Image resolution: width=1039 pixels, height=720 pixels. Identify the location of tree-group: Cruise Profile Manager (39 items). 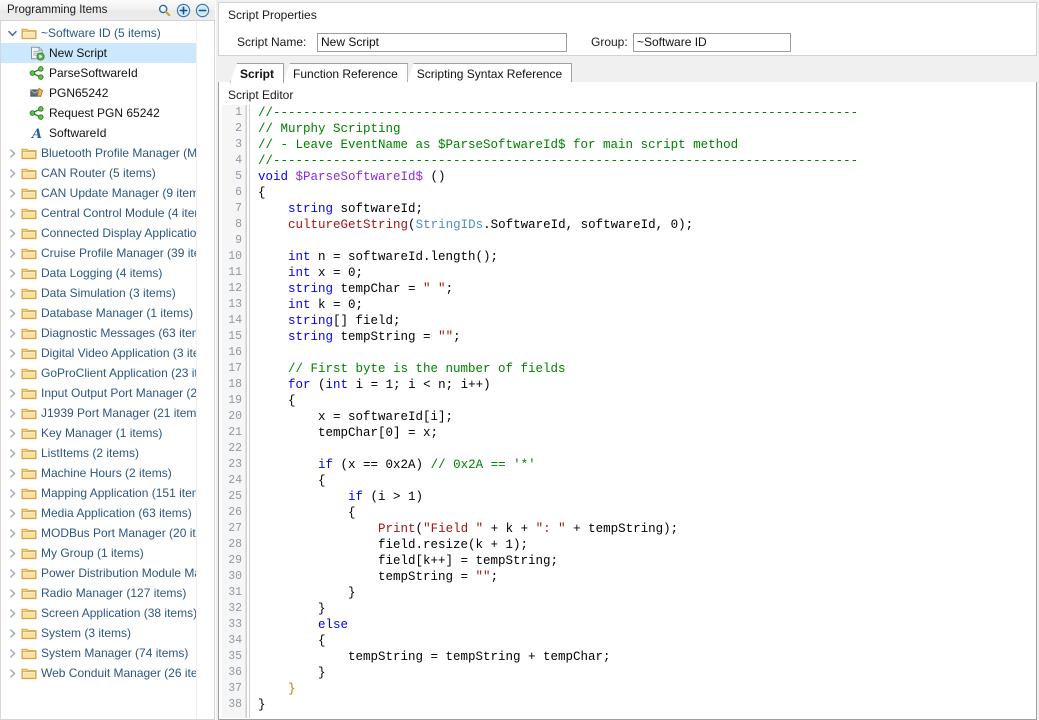
(107, 253).